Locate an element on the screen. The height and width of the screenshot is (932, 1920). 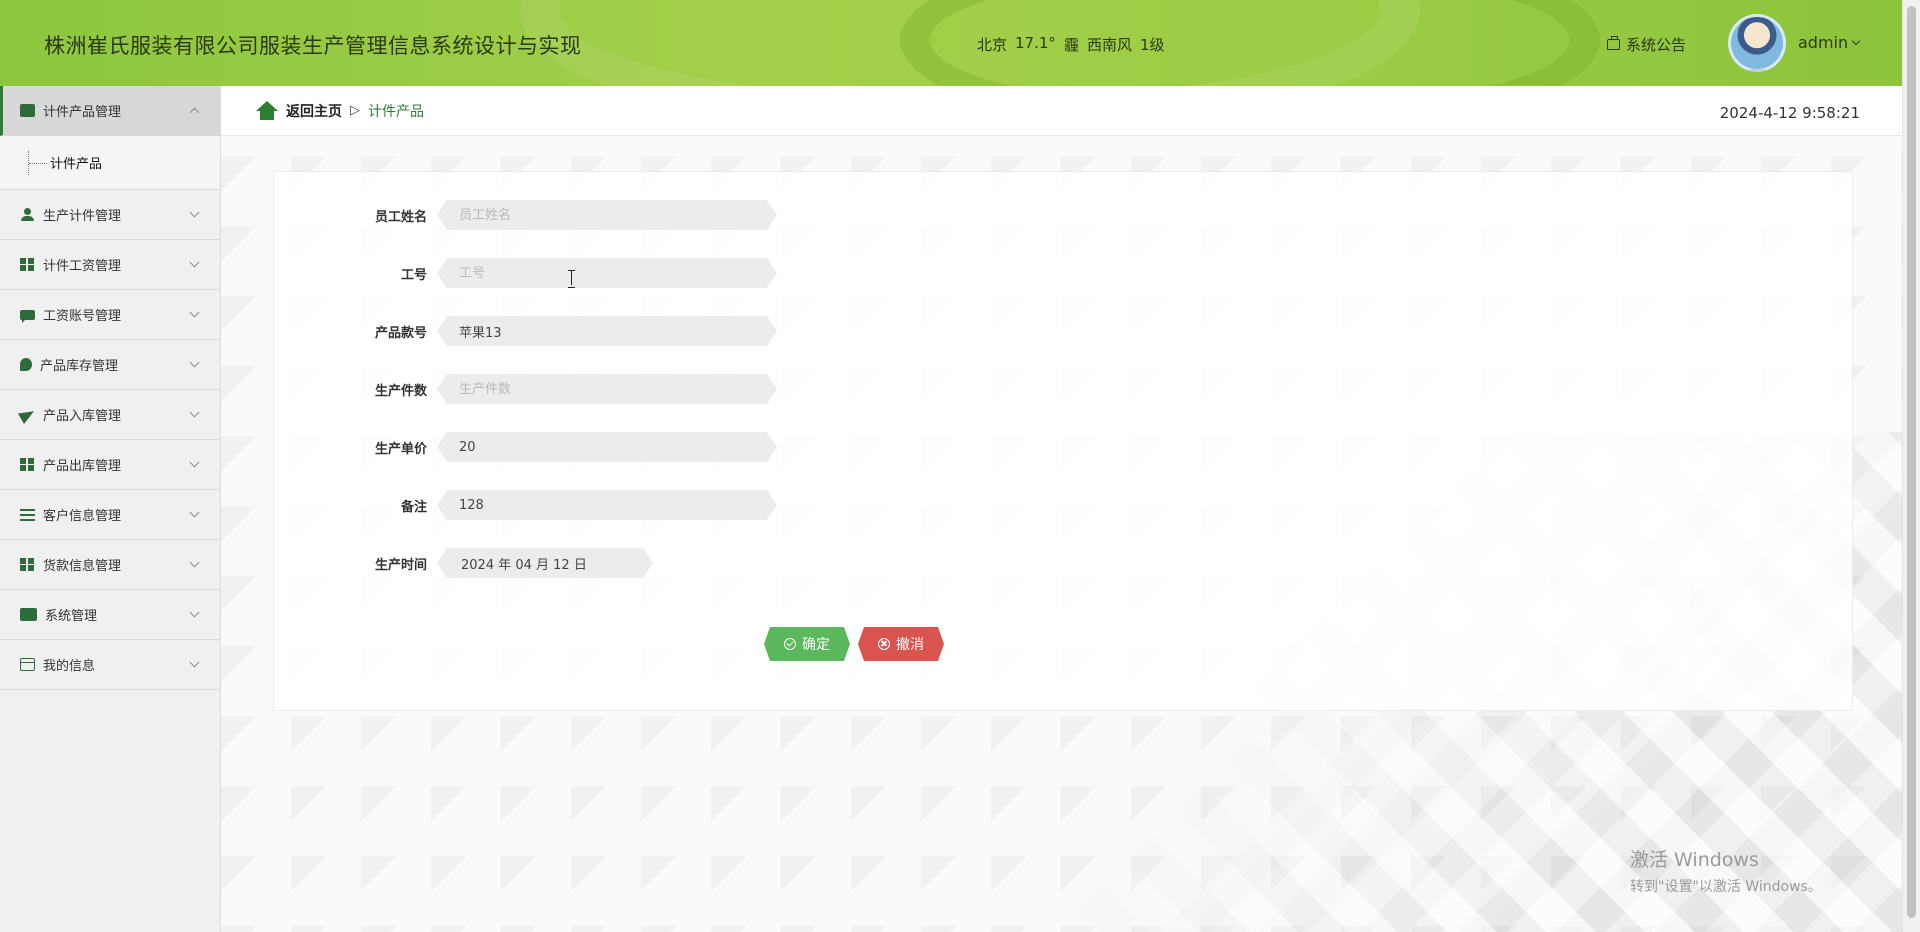
unit-price-input is located at coordinates (607, 447).